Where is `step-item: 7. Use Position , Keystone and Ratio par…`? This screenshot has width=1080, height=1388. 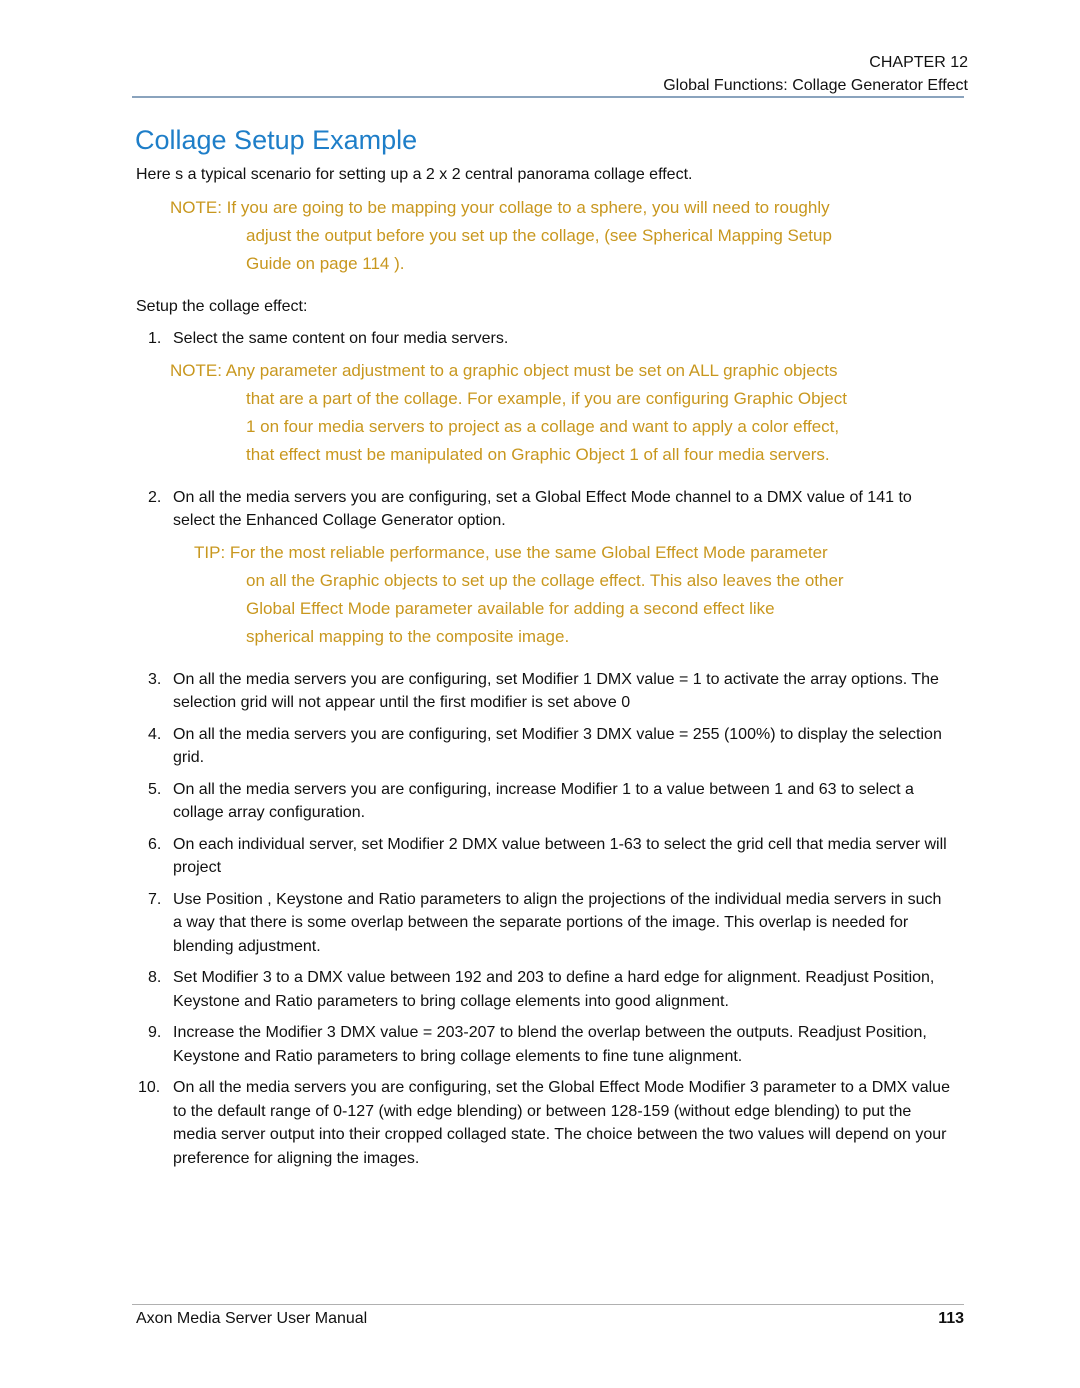
step-item: 7. Use Position , Keystone and Ratio par… is located at coordinates (544, 923).